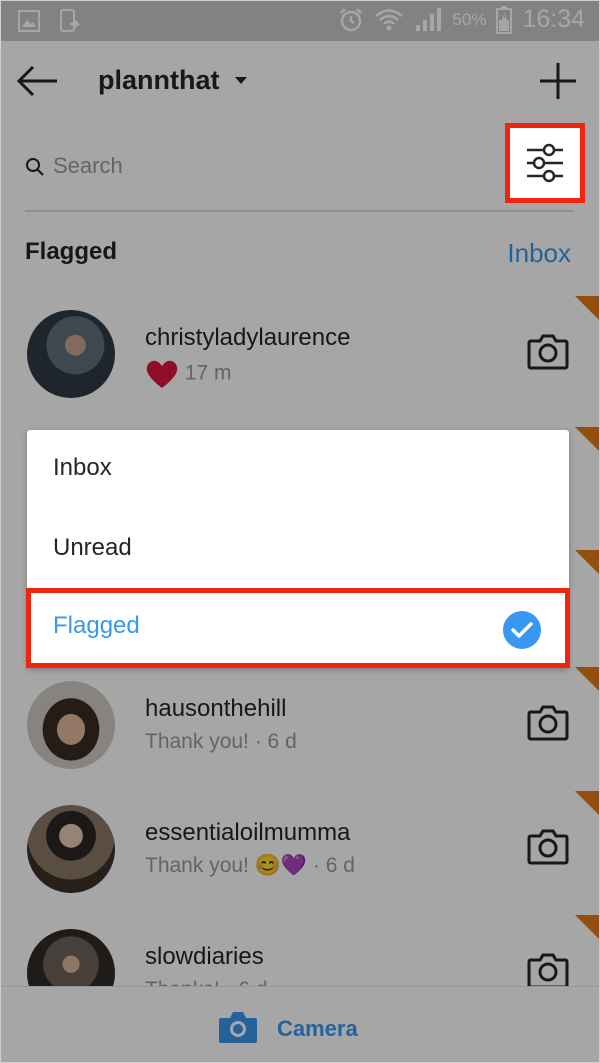 The width and height of the screenshot is (600, 1063). Describe the element at coordinates (82, 467) in the screenshot. I see `menu-item-label: Inbox` at that location.